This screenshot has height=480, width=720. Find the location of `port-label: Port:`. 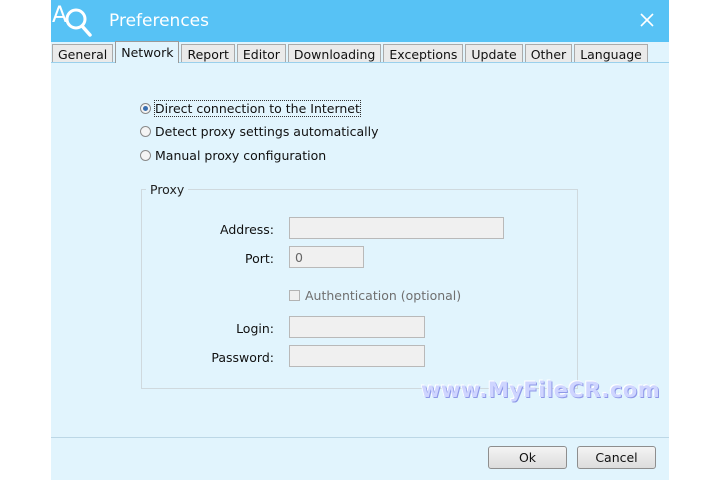

port-label: Port: is located at coordinates (259, 258).